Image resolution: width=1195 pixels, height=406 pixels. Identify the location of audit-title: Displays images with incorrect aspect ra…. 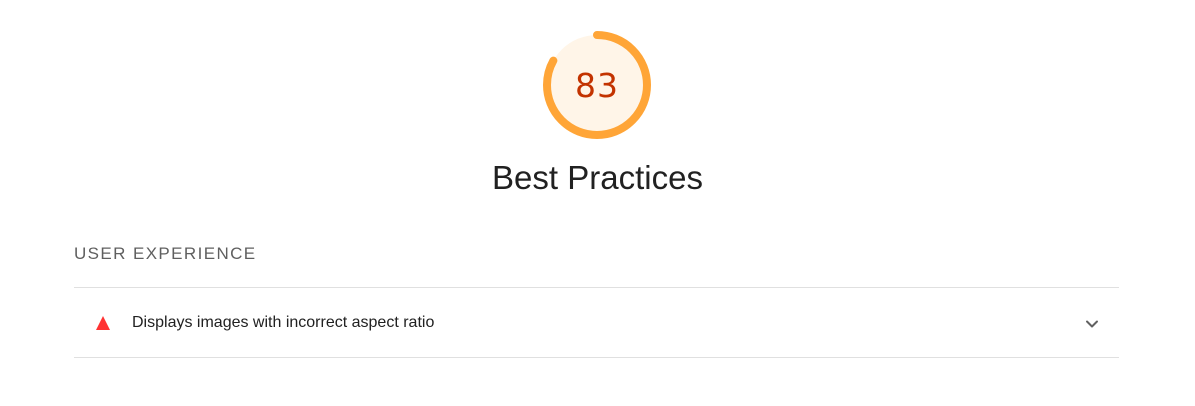
(283, 322).